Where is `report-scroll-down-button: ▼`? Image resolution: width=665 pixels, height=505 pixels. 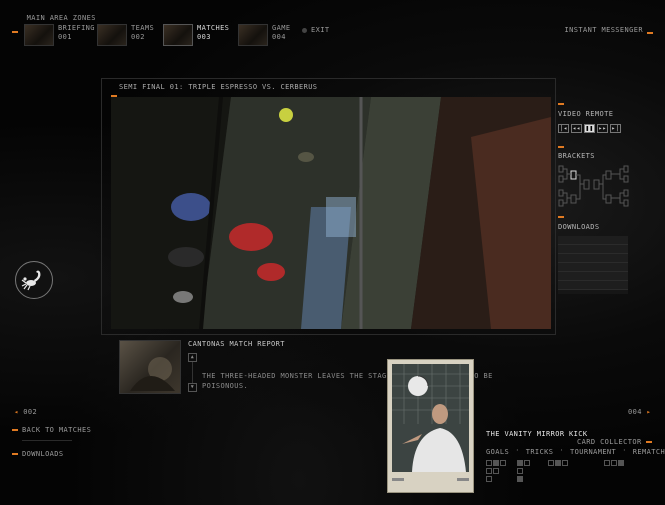 report-scroll-down-button: ▼ is located at coordinates (192, 387).